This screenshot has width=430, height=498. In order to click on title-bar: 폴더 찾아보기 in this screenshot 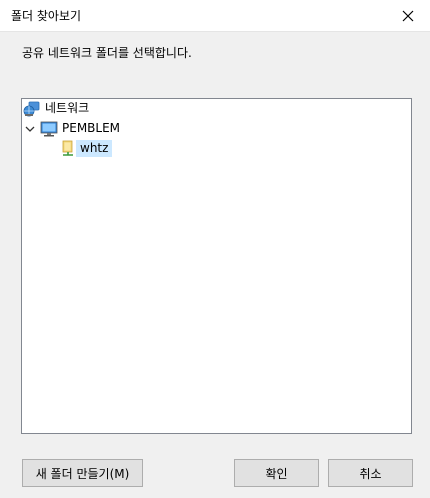, I will do `click(215, 16)`.